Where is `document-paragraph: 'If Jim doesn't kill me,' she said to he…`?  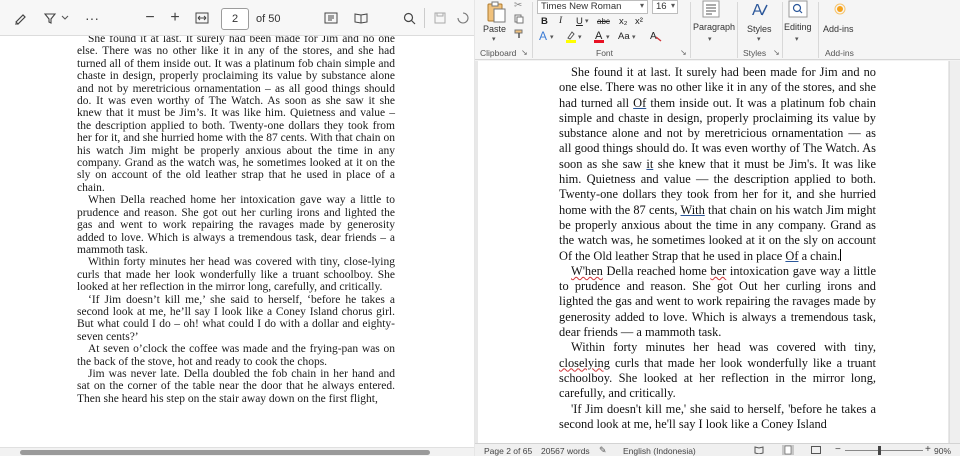 document-paragraph: 'If Jim doesn't kill me,' she said to he… is located at coordinates (717, 417).